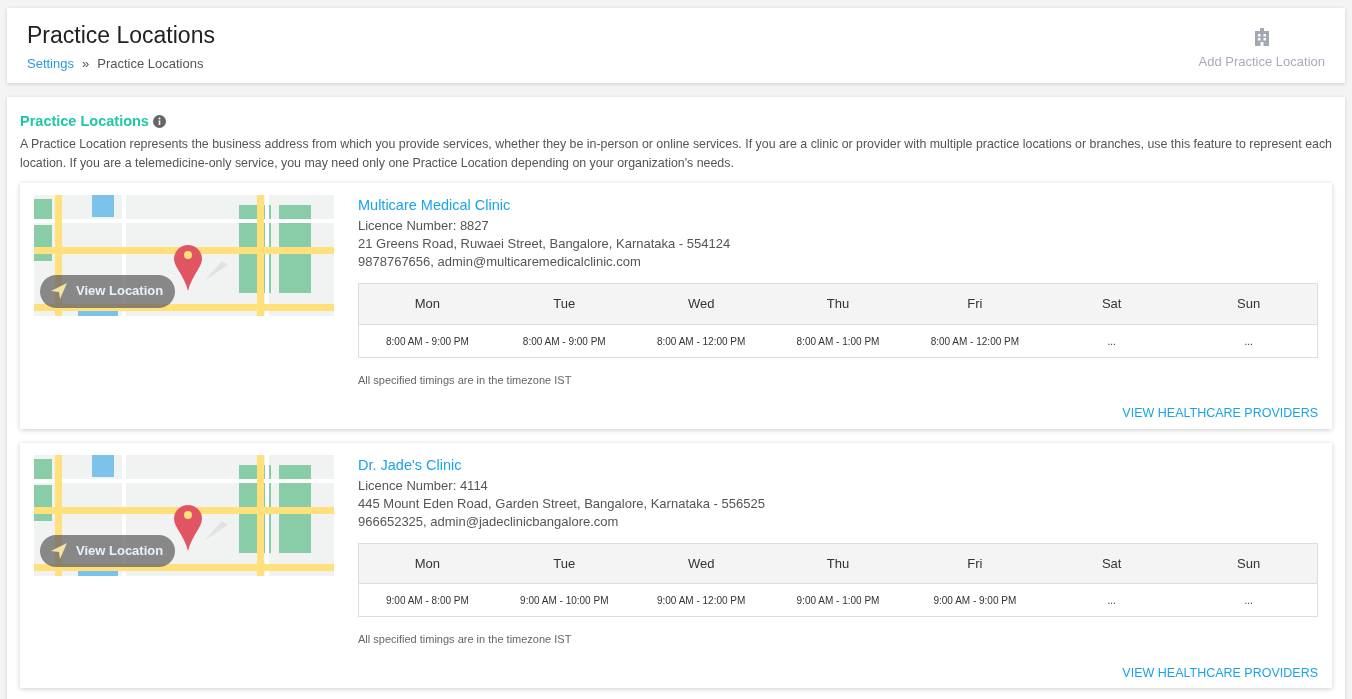 This screenshot has width=1352, height=699. I want to click on clinic-name-link: Multicare Medical Clinic, so click(434, 205).